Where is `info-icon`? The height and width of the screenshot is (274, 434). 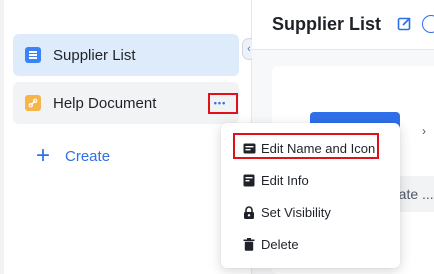
info-icon is located at coordinates (428, 24).